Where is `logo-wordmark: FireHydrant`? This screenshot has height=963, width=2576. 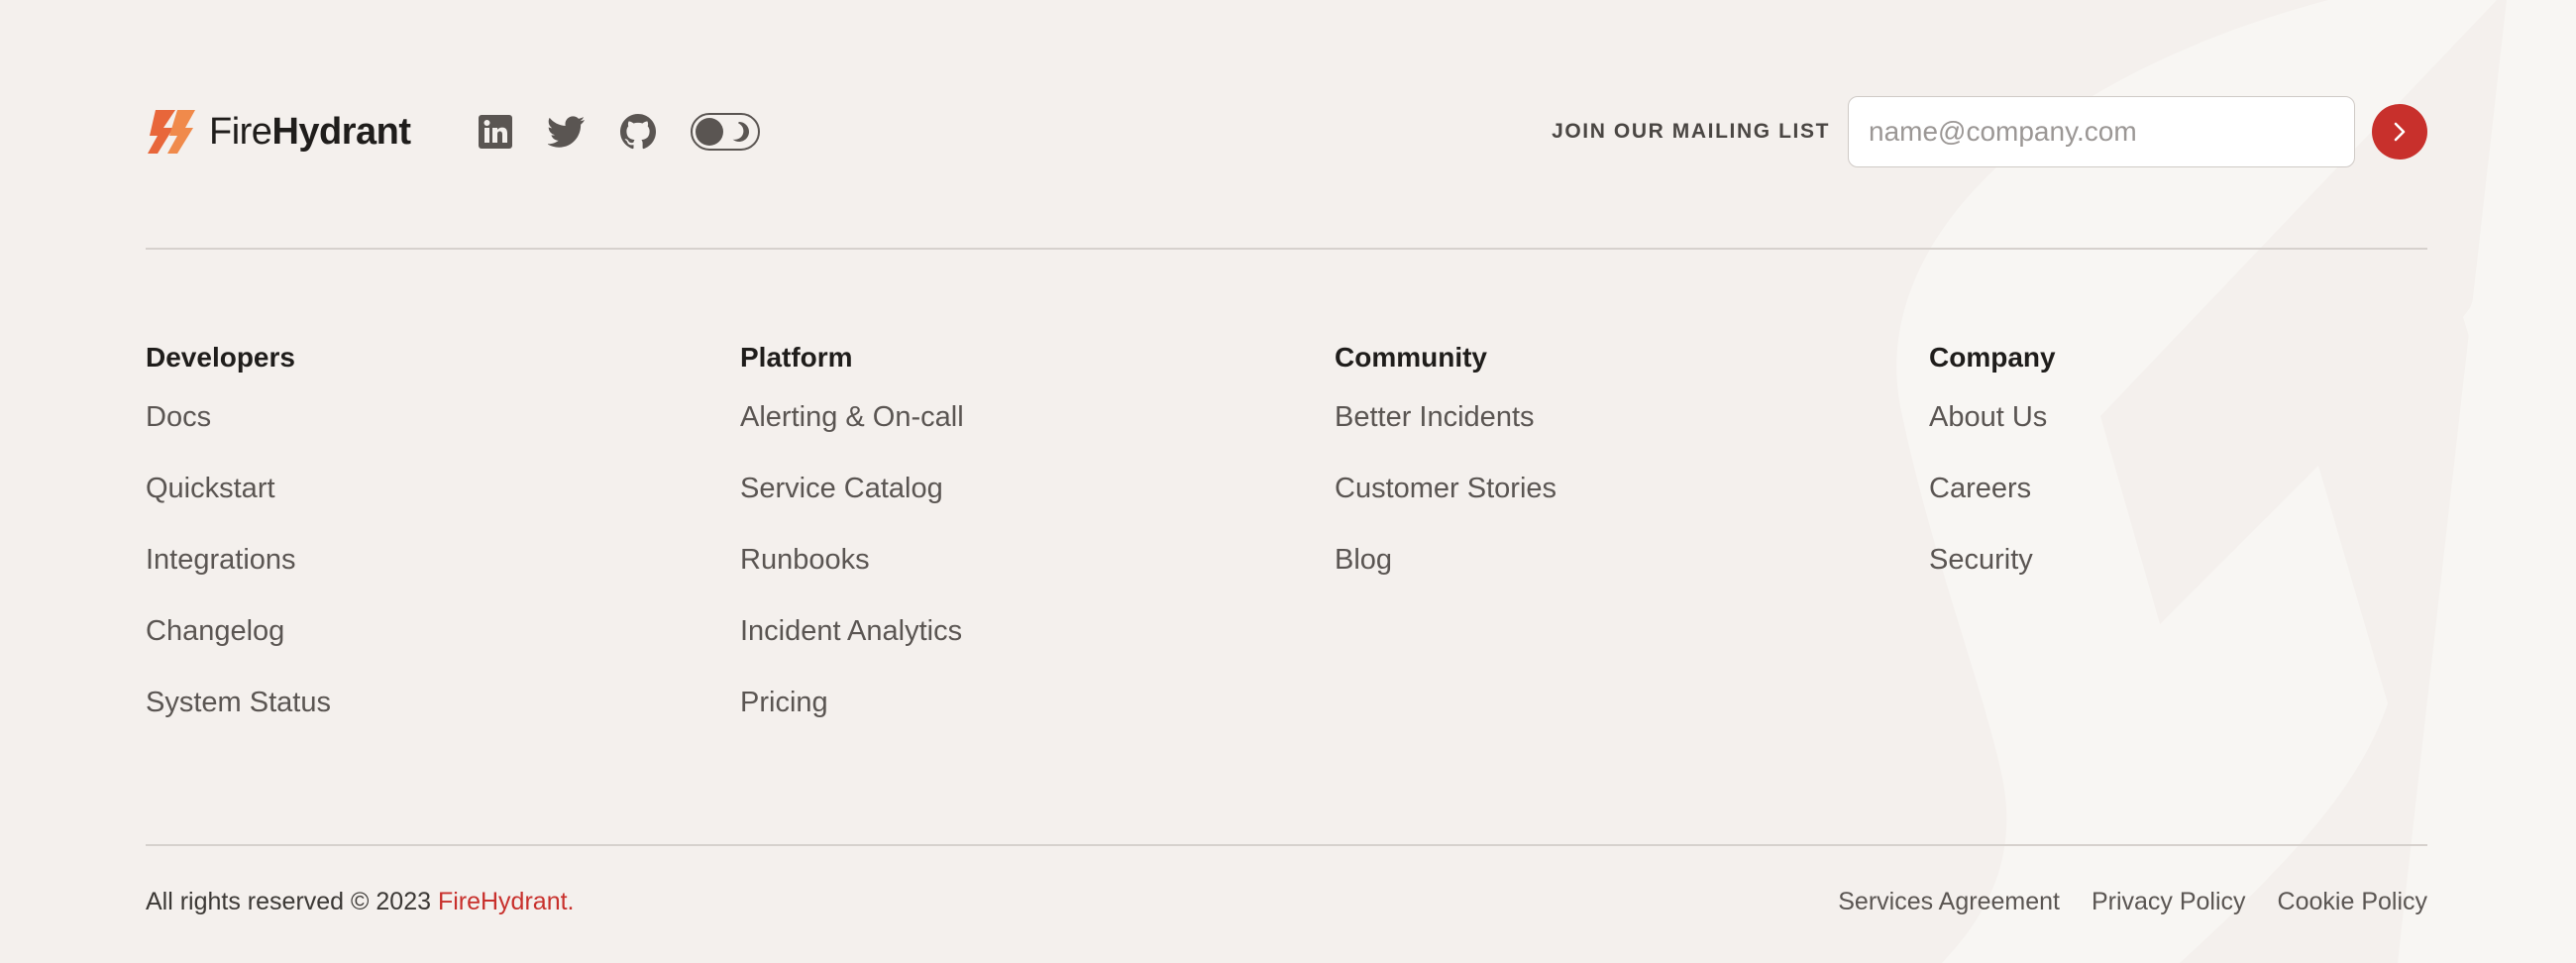 logo-wordmark: FireHydrant is located at coordinates (310, 131).